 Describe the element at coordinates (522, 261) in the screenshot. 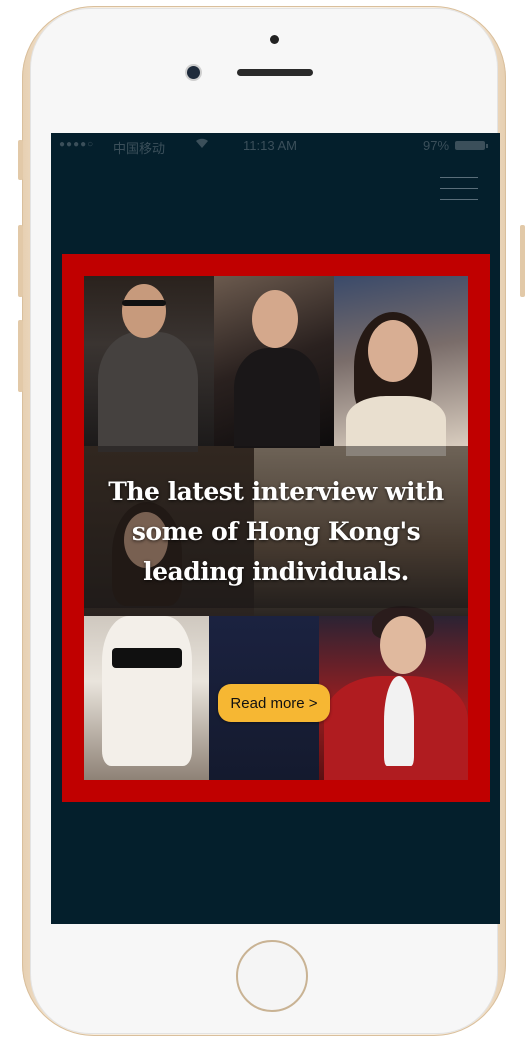

I see `power-button` at that location.